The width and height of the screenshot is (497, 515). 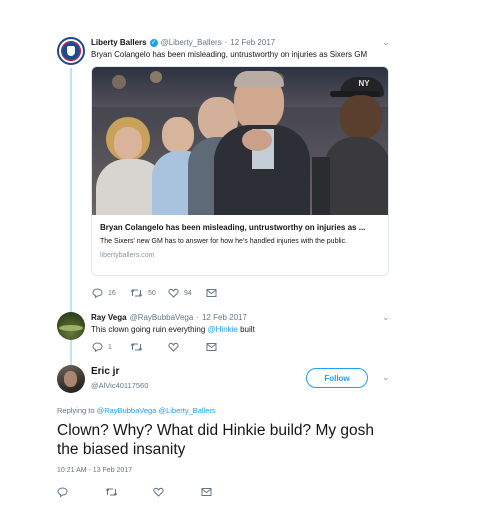 I want to click on author-name: Liberty Ballers, so click(x=119, y=42).